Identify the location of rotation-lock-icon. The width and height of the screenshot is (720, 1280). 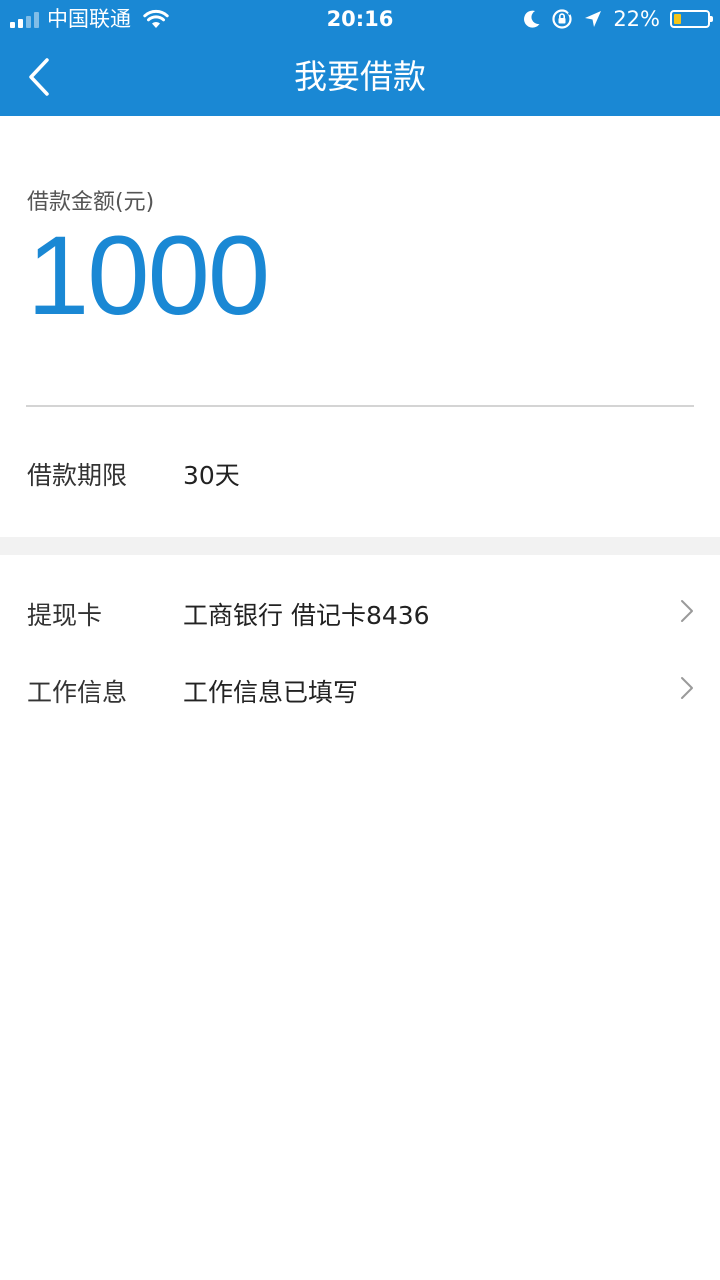
(562, 19).